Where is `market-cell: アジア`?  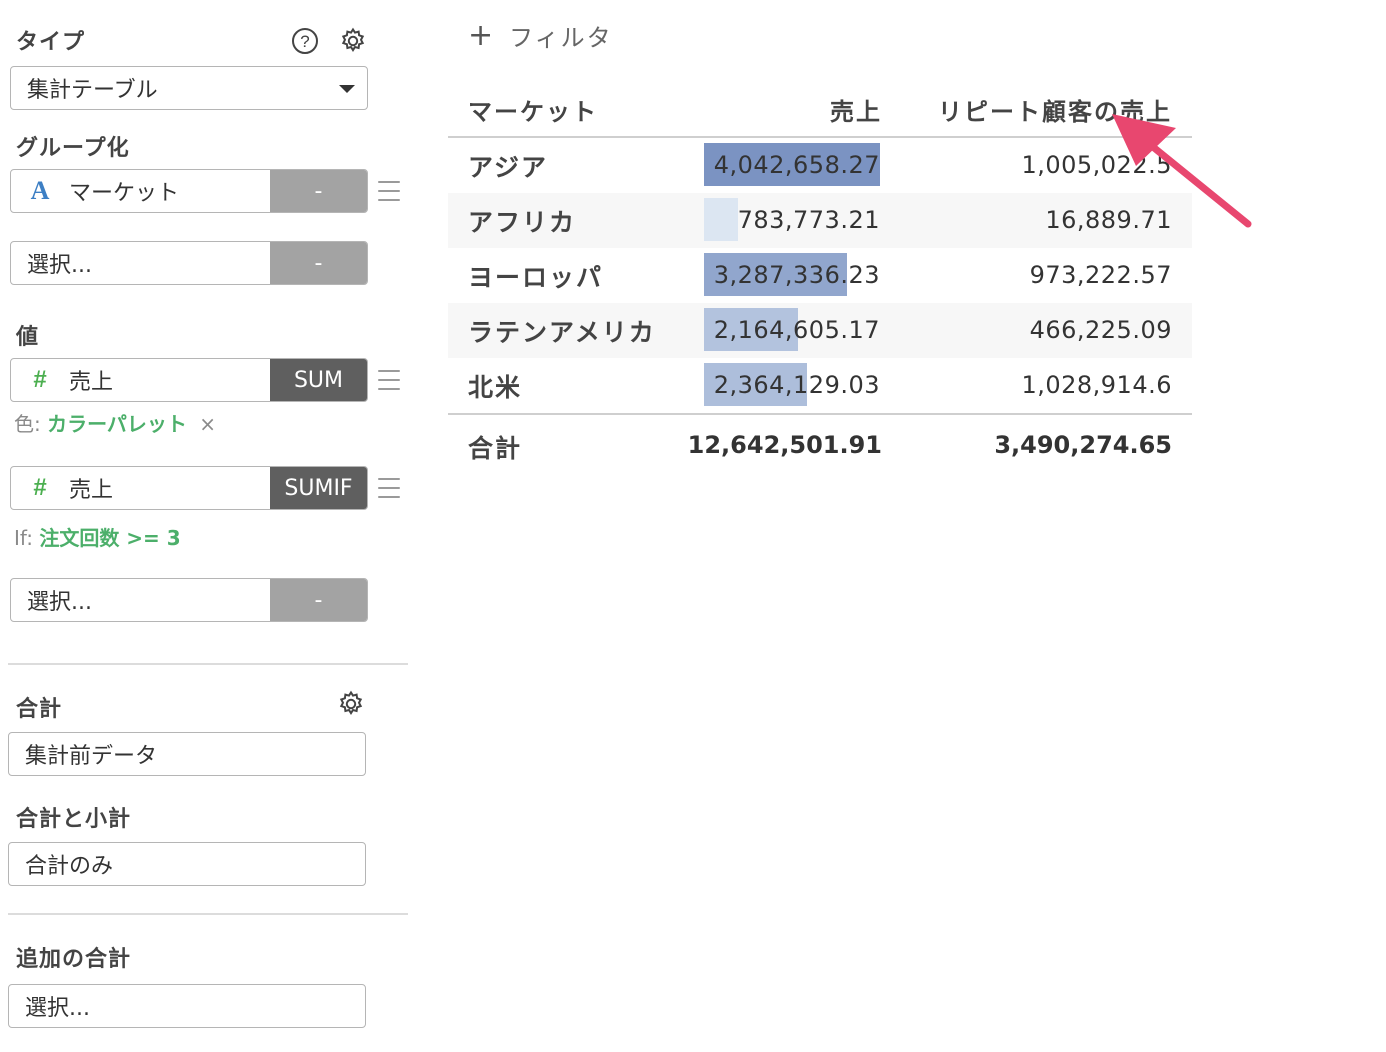
market-cell: アジア is located at coordinates (508, 166).